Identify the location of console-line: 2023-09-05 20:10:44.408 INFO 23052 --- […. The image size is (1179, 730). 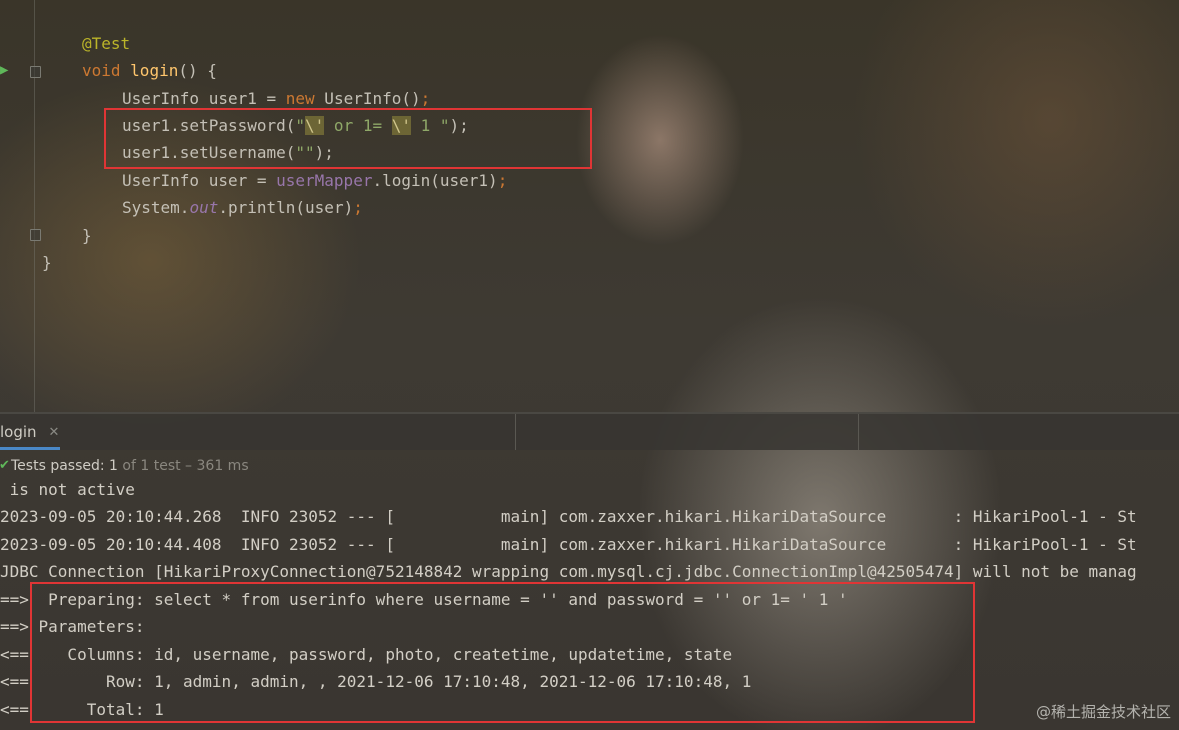
(568, 544).